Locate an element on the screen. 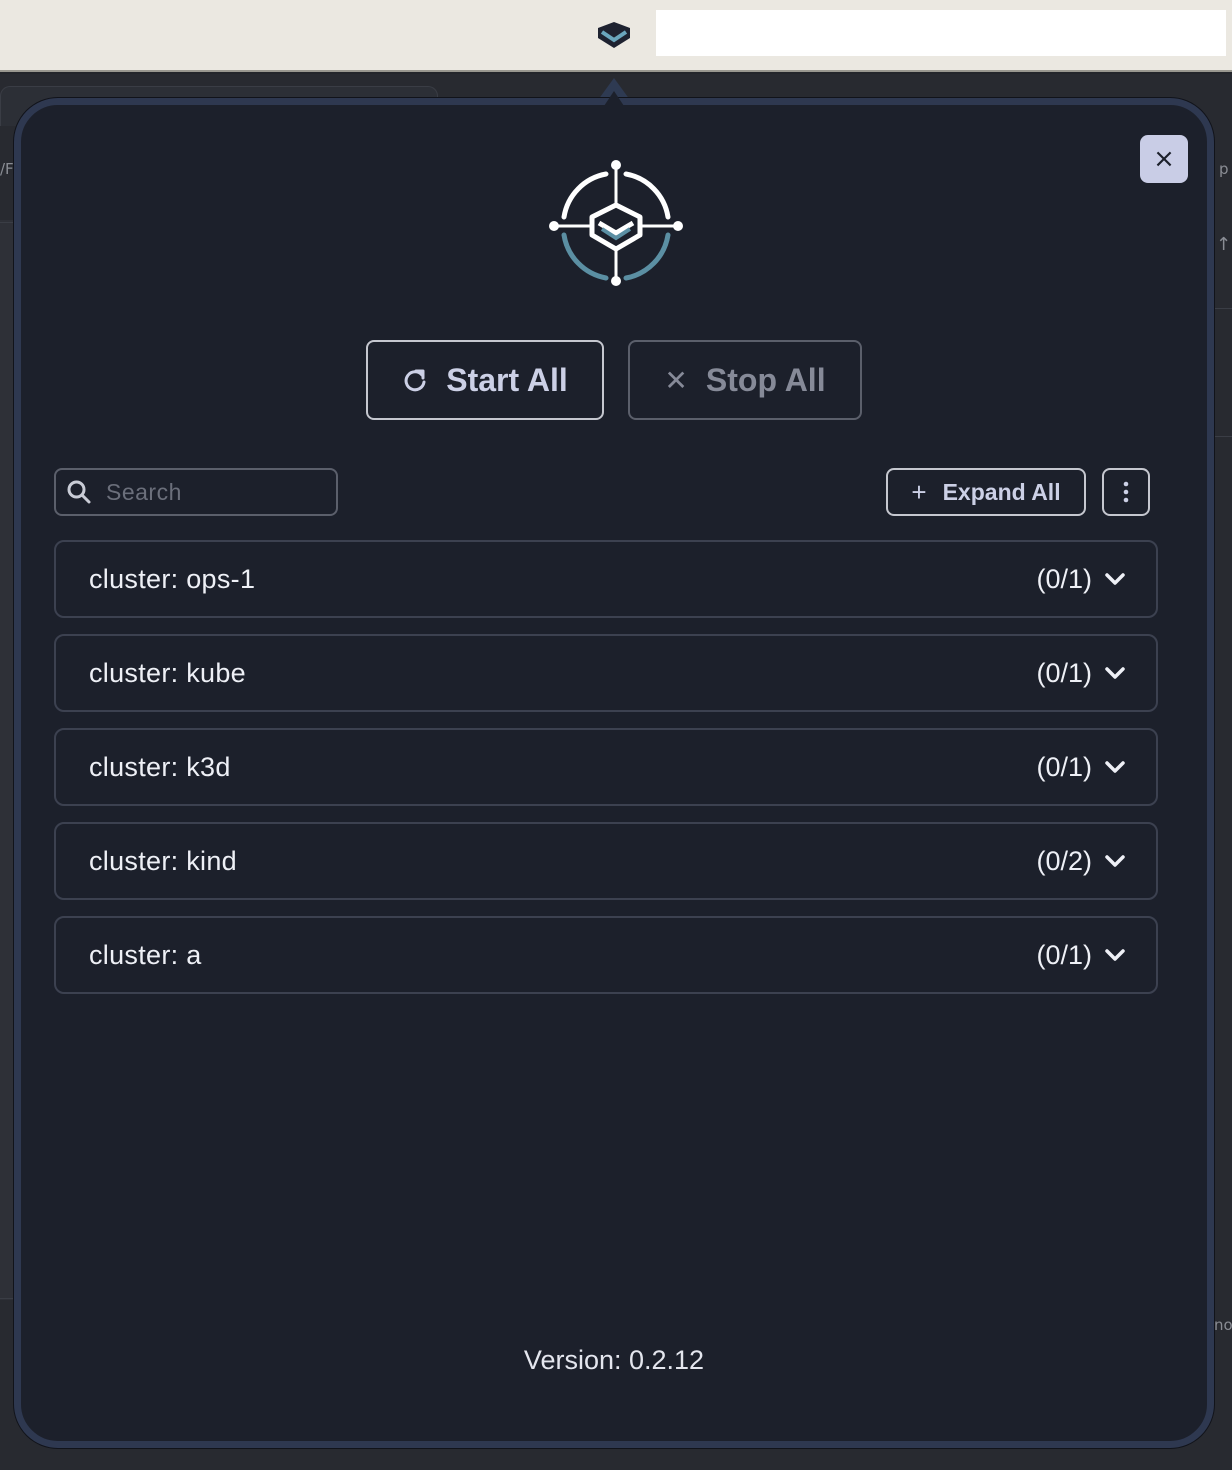 This screenshot has height=1470, width=1232. close-icon: × is located at coordinates (1164, 159).